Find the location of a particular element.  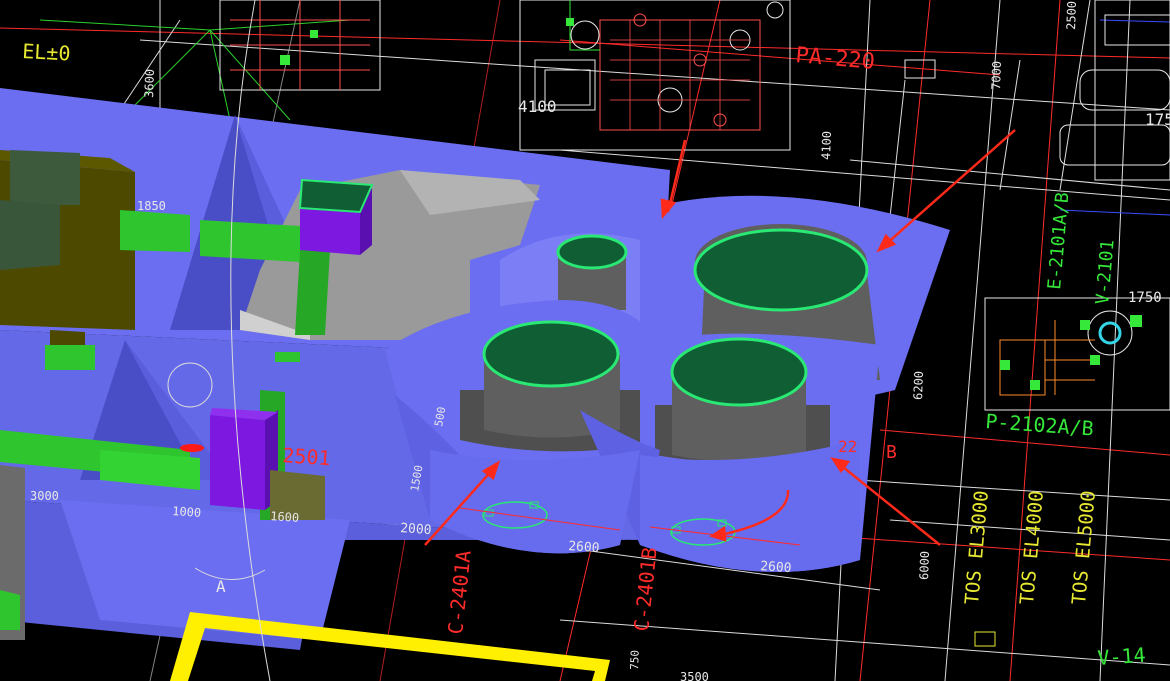

label-dim-1600: 1600 is located at coordinates (285, 517).